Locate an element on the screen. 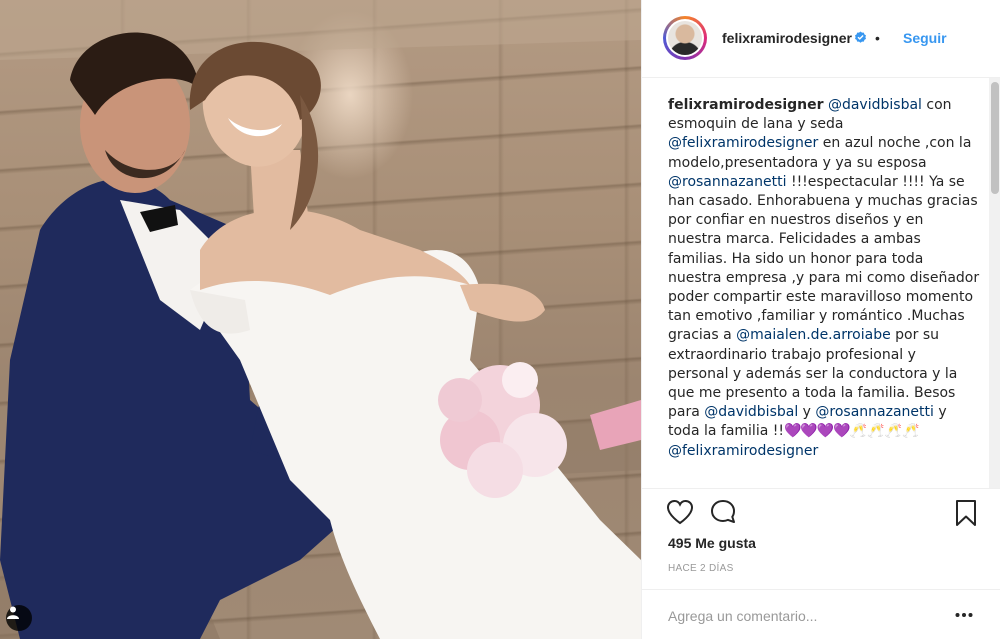  caption-text: y is located at coordinates (807, 412).